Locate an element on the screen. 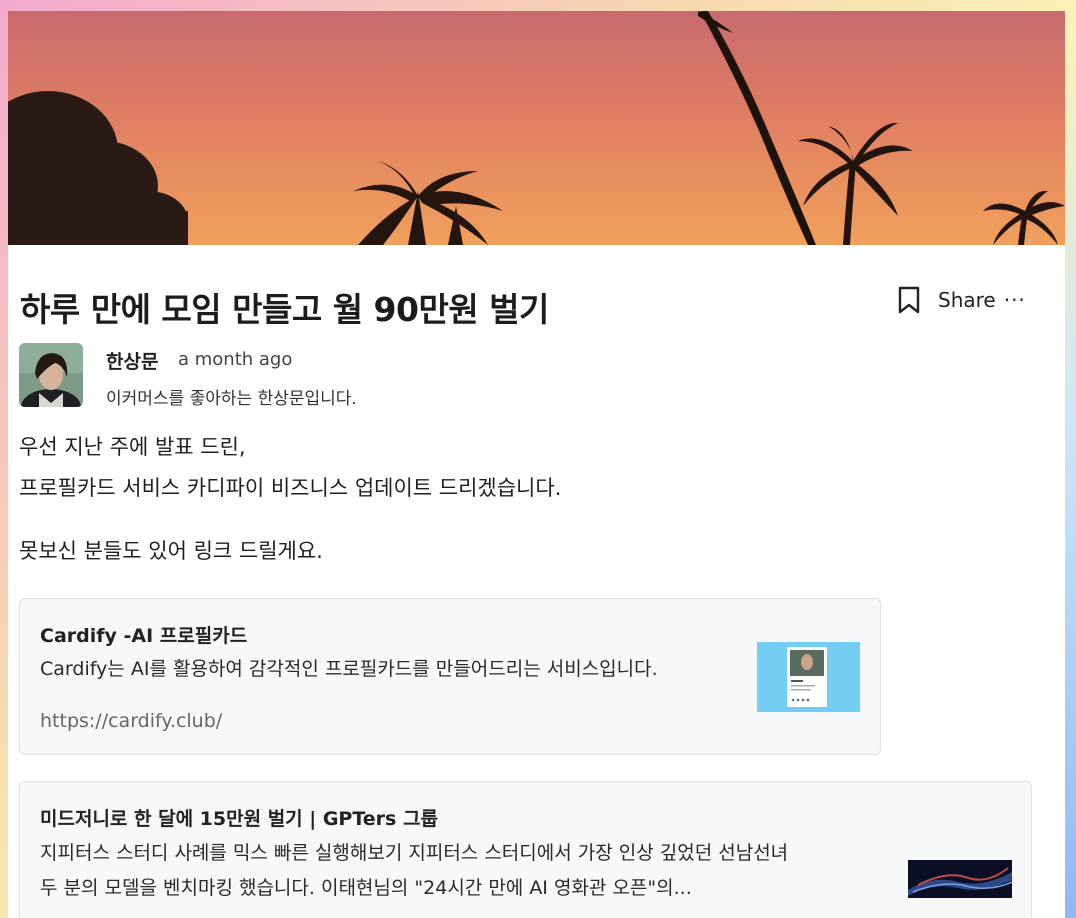  paragraph-line: 프로필카드 서비스 카디파이 비즈니스 업데이트 드리겠습니다. is located at coordinates (290, 488).